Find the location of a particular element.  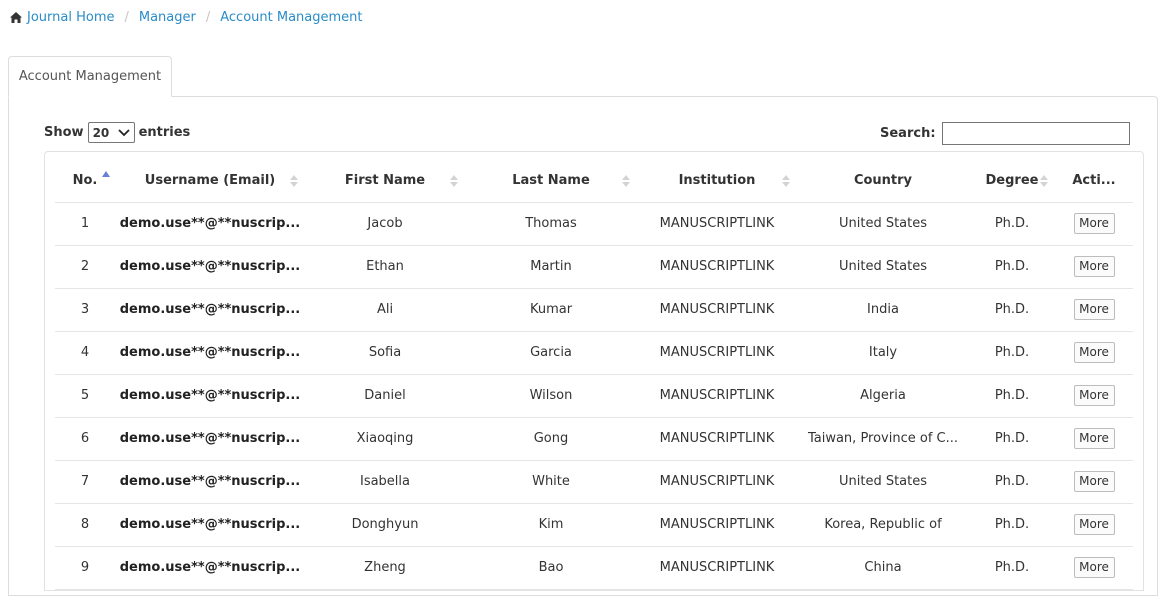

column-header-first-name: First Name is located at coordinates (385, 181).